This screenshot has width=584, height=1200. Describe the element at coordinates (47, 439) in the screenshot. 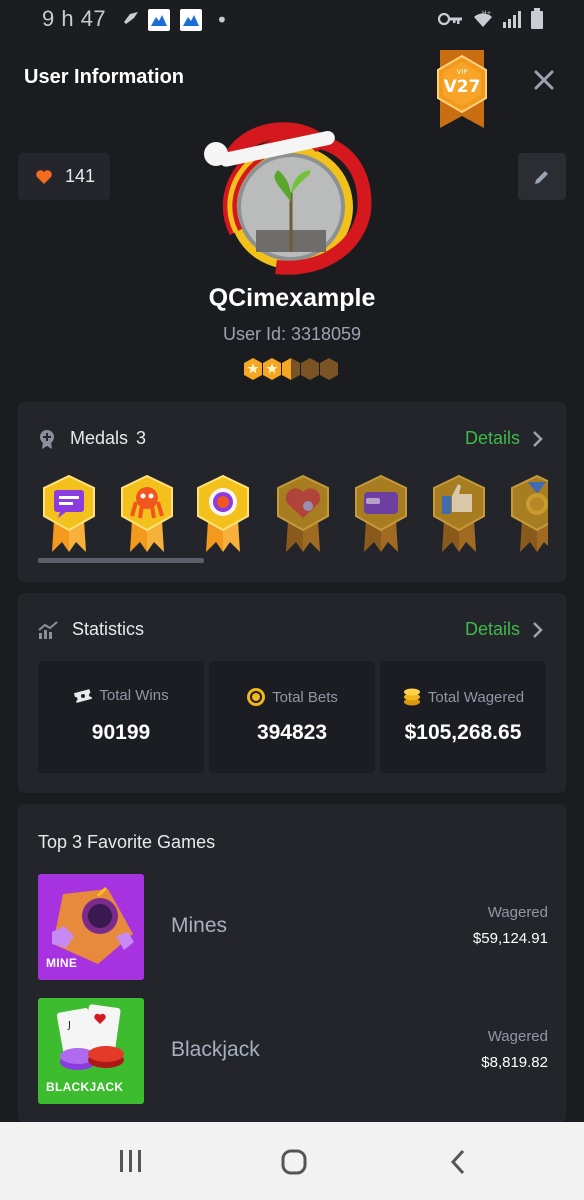

I see `medal-icon` at that location.